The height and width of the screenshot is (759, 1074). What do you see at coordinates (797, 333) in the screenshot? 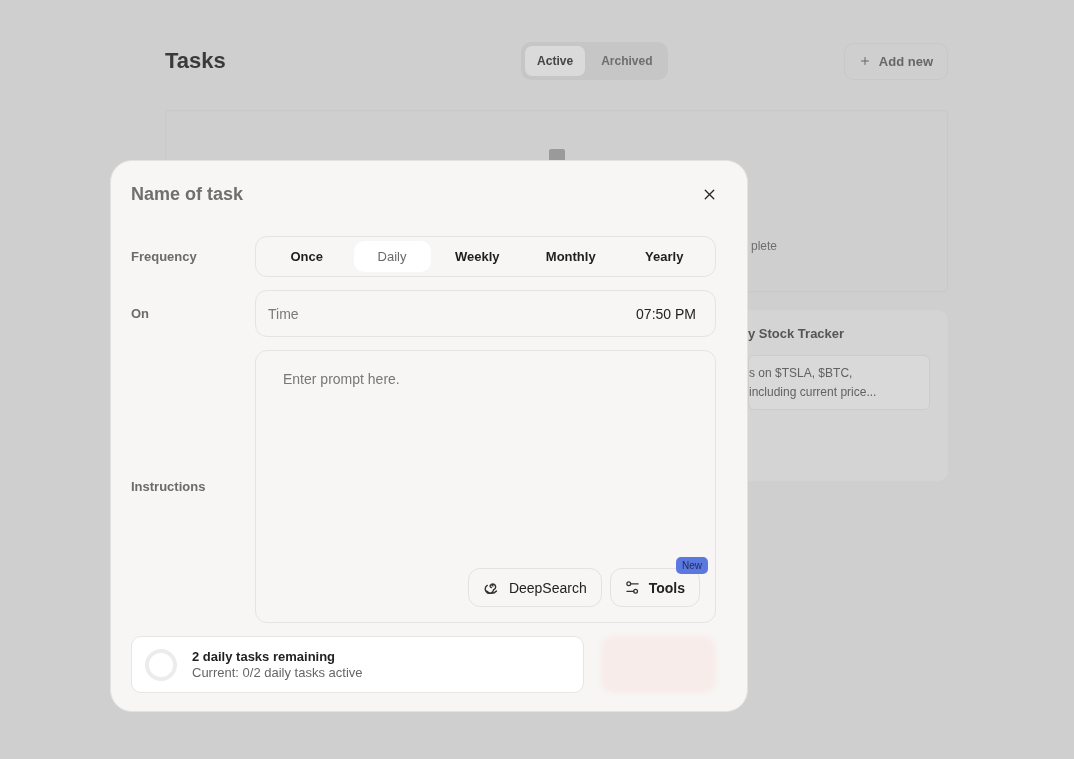
I see `task-title: y Stock Tracker` at bounding box center [797, 333].